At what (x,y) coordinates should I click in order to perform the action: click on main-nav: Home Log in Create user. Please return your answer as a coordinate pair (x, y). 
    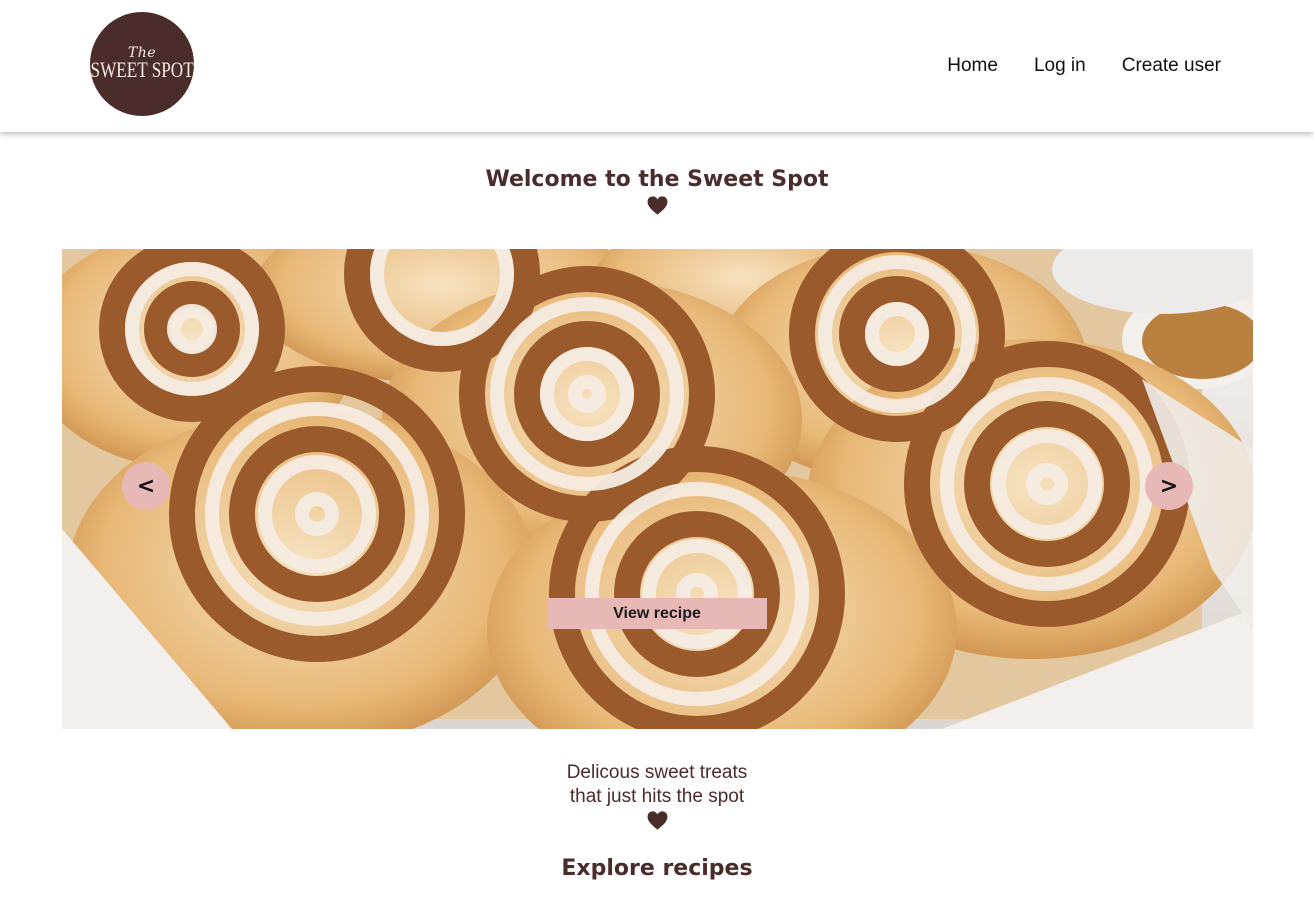
    Looking at the image, I should click on (1084, 66).